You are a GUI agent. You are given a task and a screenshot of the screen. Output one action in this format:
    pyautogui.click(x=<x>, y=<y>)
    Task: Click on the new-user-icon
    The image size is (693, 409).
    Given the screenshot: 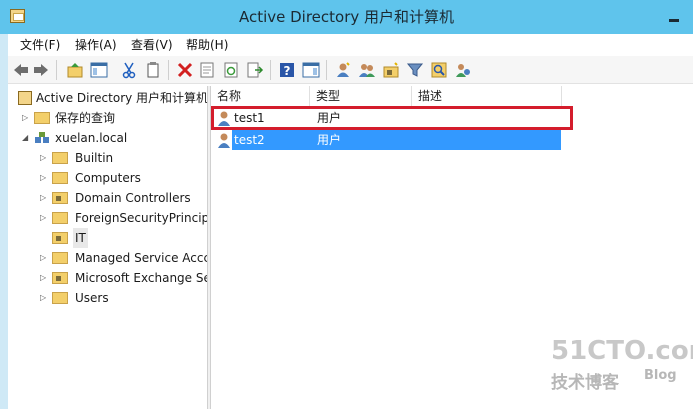 What is the action you would take?
    pyautogui.click(x=343, y=70)
    